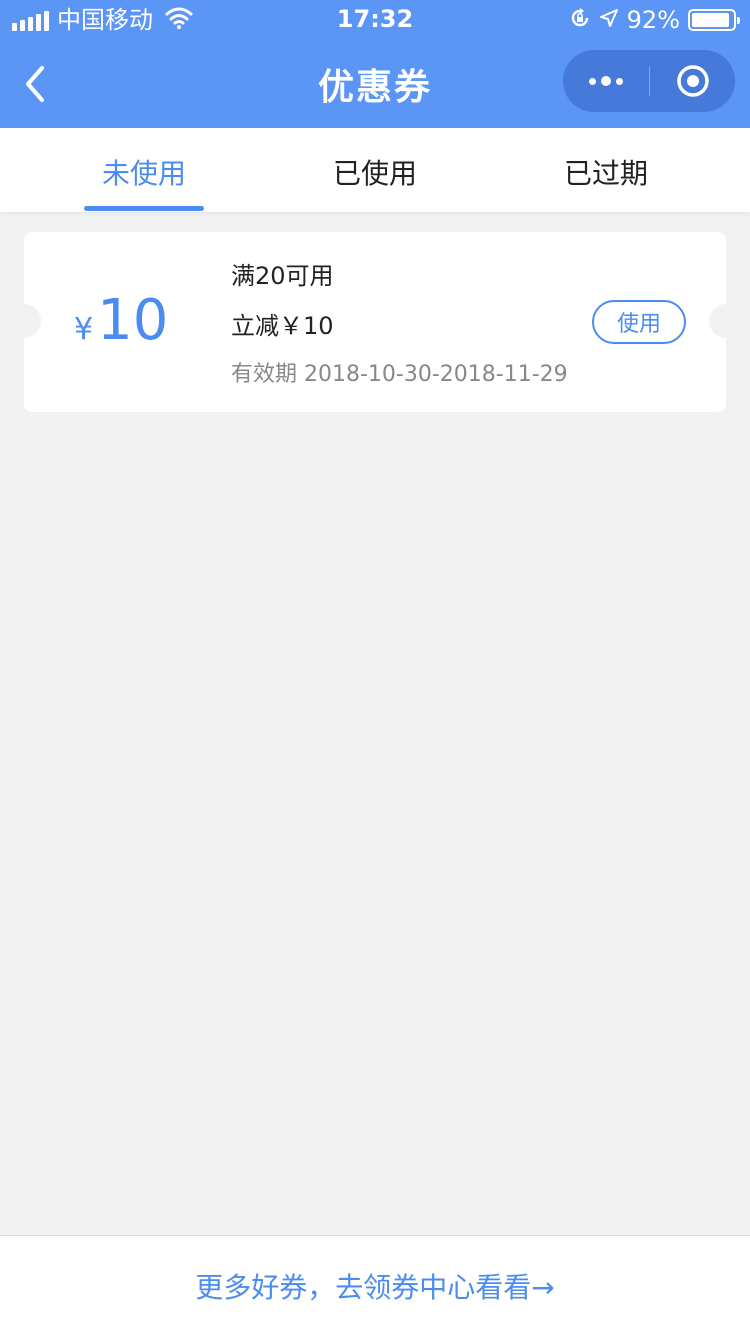  I want to click on battery-percent: 92%, so click(653, 20).